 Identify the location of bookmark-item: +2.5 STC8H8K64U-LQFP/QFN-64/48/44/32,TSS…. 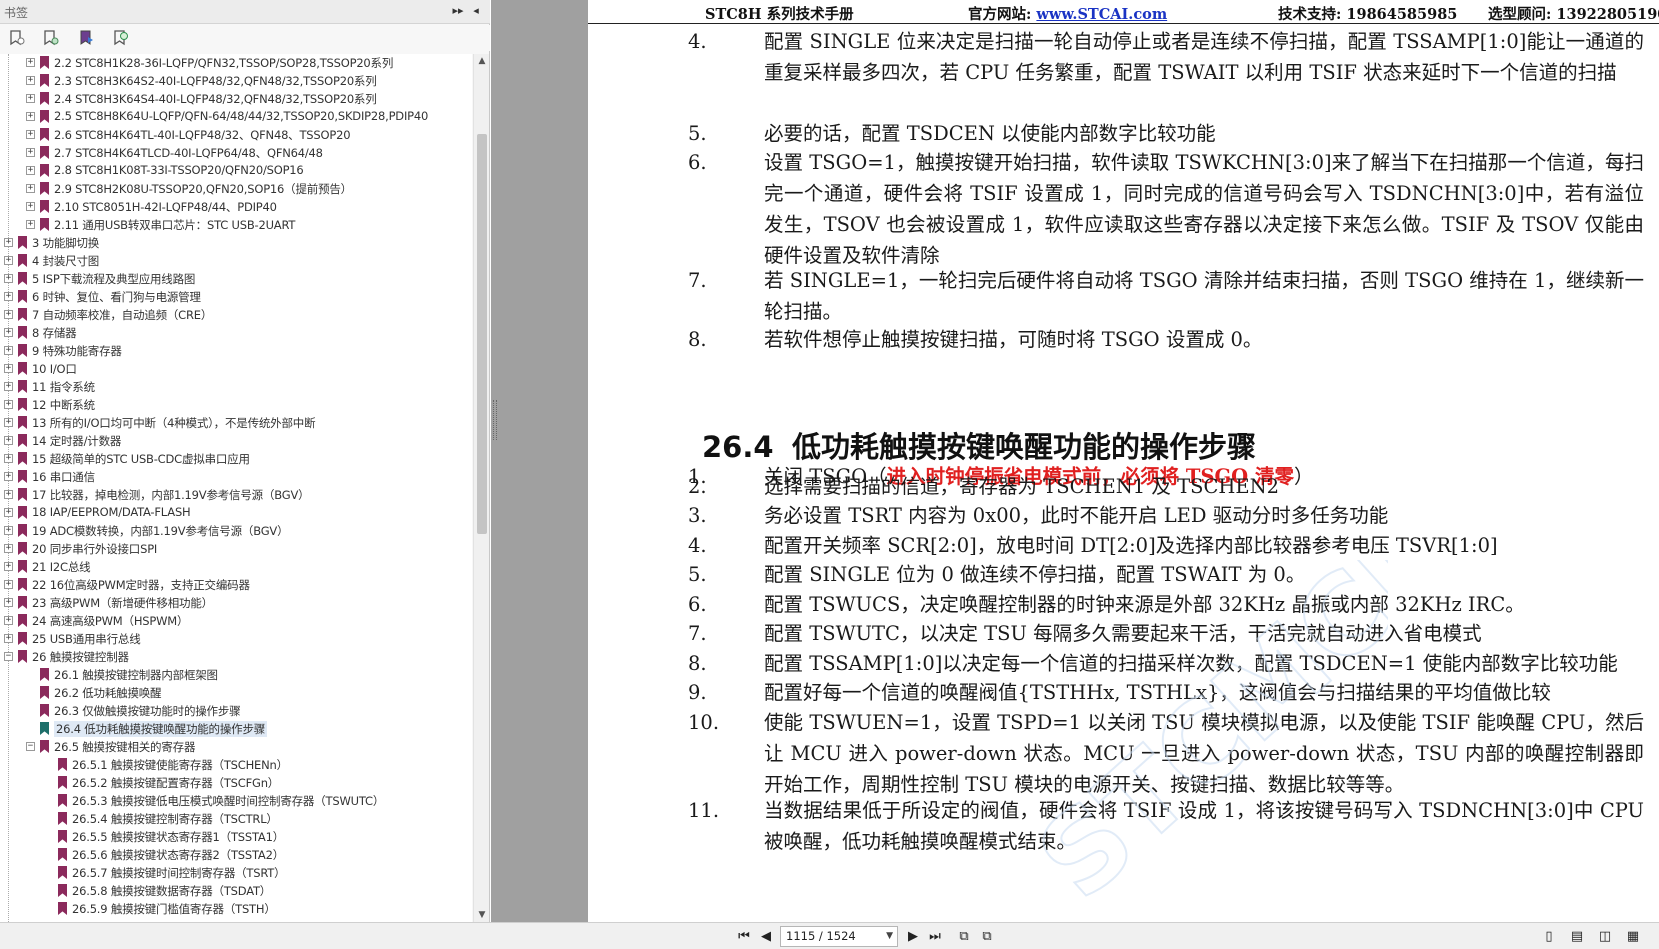
(235, 117).